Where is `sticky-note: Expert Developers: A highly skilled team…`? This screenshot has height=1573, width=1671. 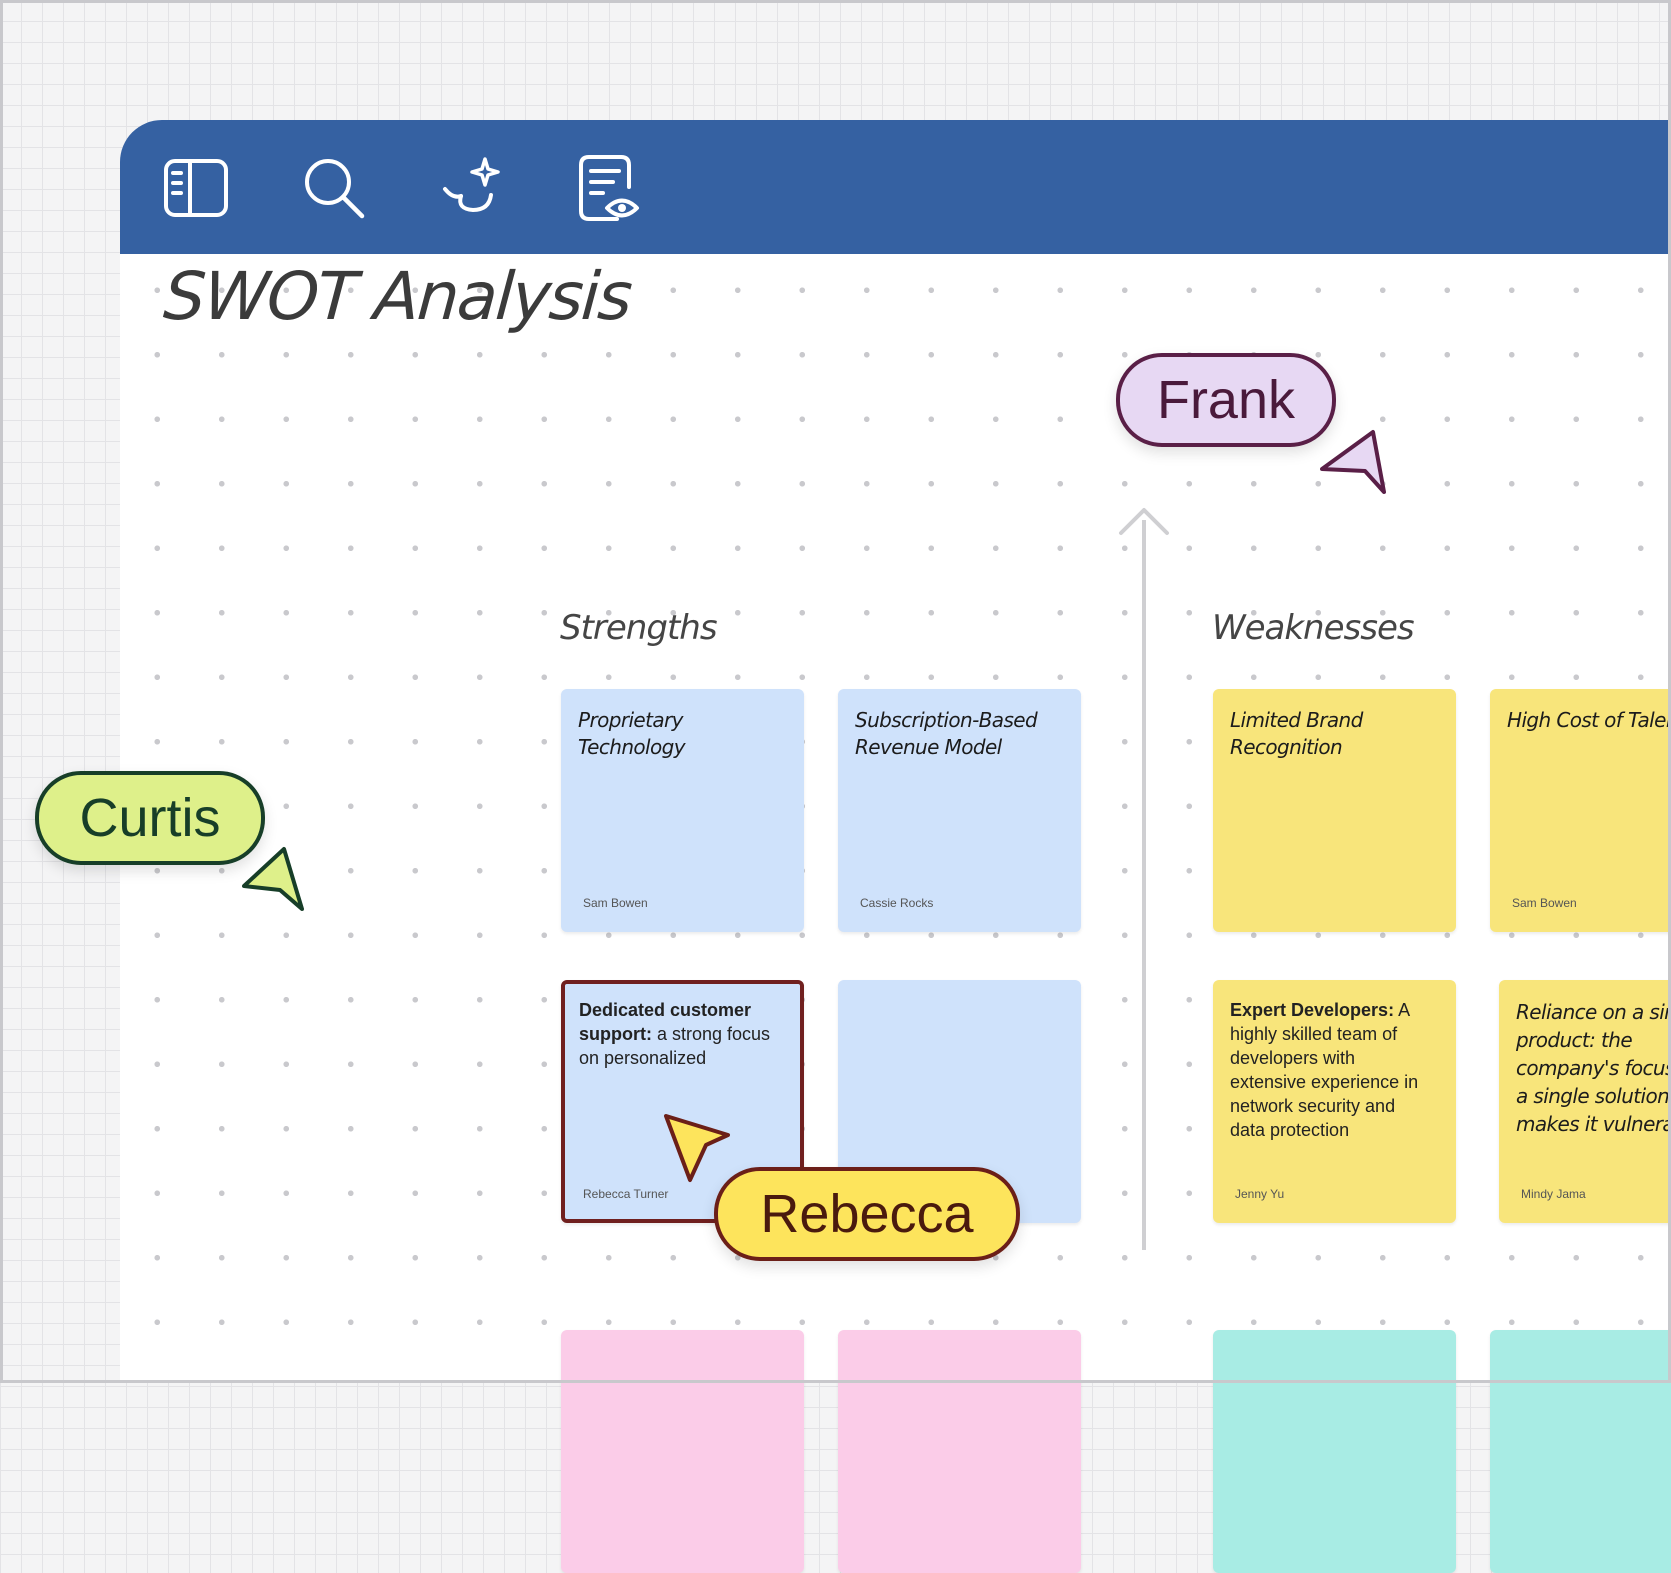 sticky-note: Expert Developers: A highly skilled team… is located at coordinates (1334, 1101).